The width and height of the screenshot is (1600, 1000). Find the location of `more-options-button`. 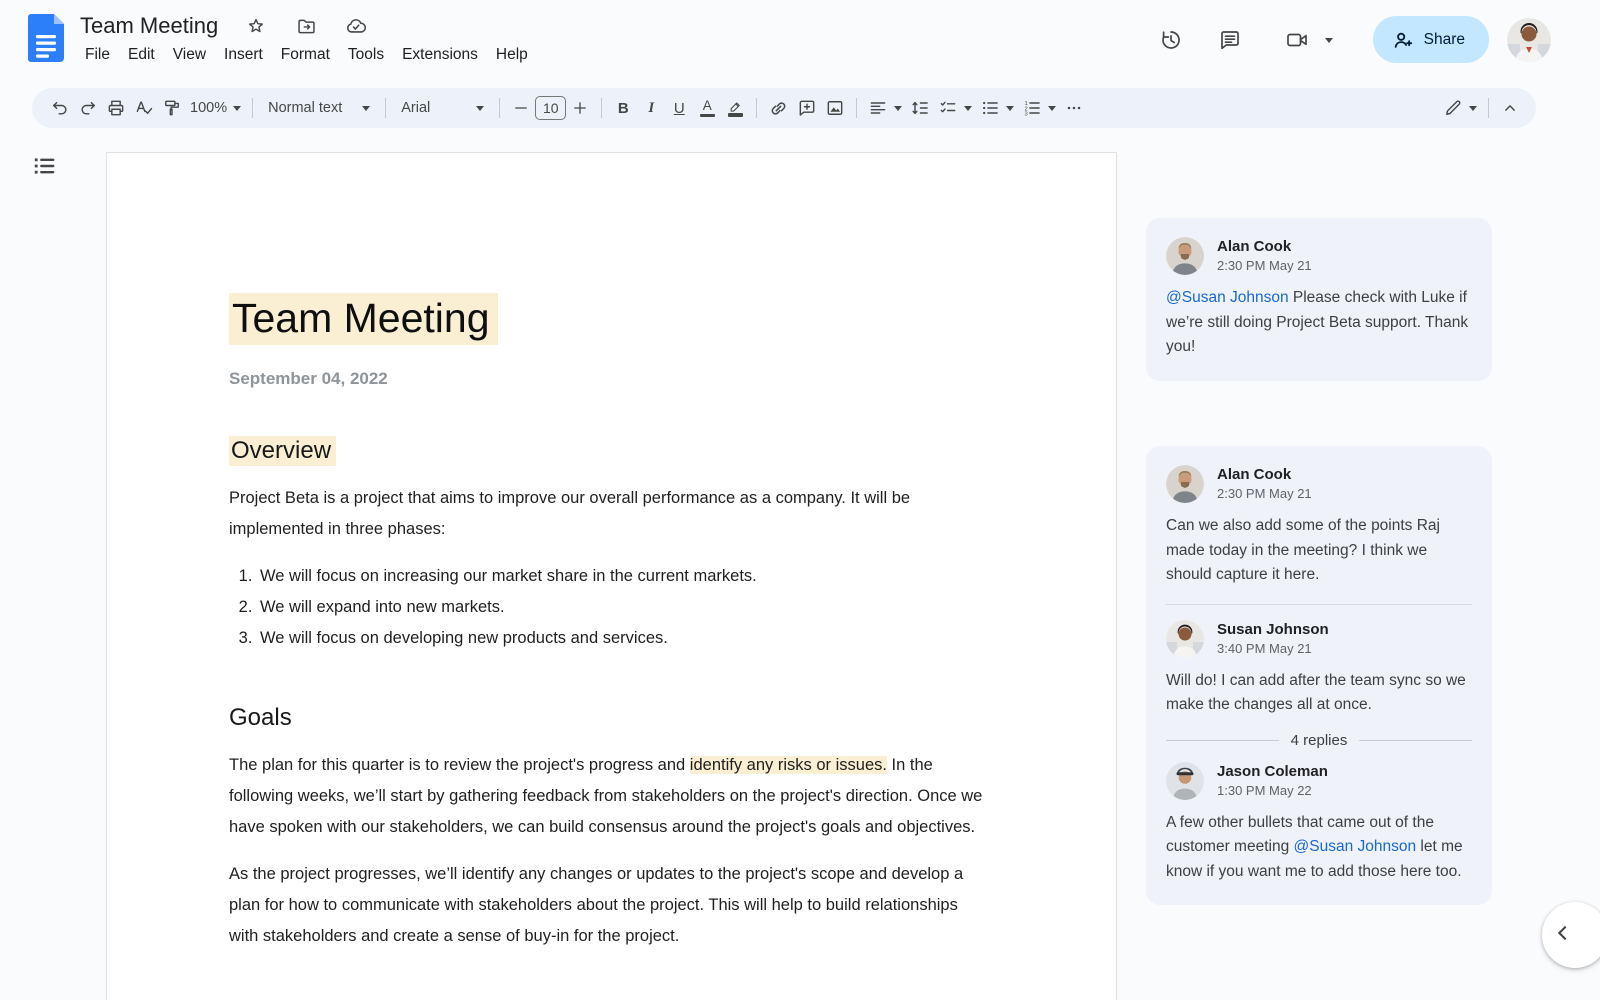

more-options-button is located at coordinates (1074, 108).